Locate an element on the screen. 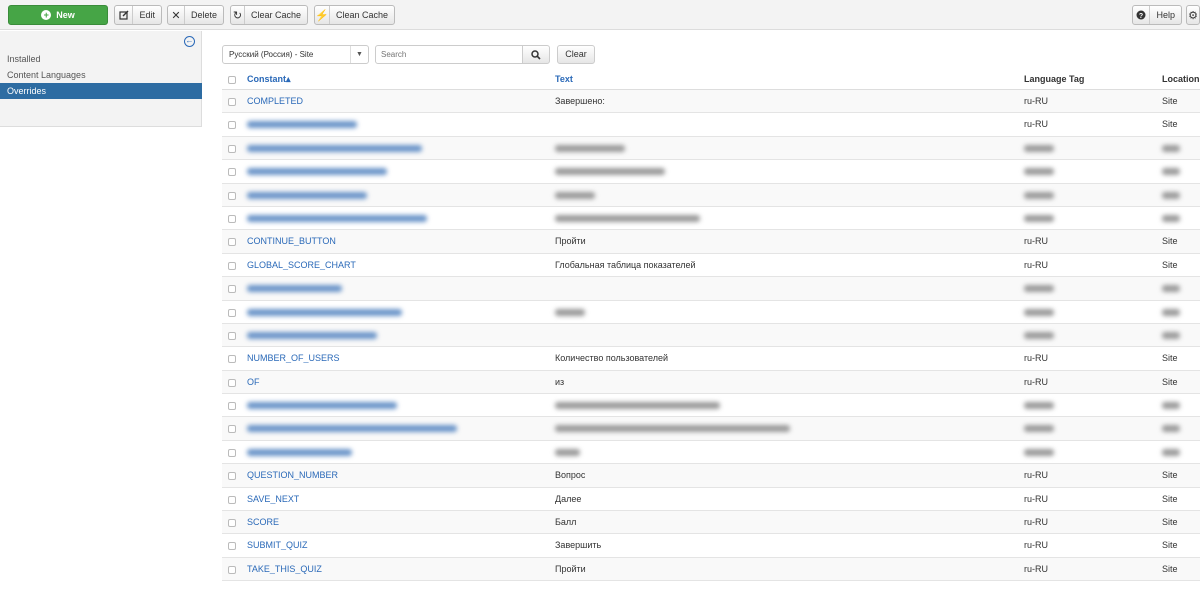 The width and height of the screenshot is (1200, 590). table-row: SCORE Балл ru-RU Site is located at coordinates (711, 523).